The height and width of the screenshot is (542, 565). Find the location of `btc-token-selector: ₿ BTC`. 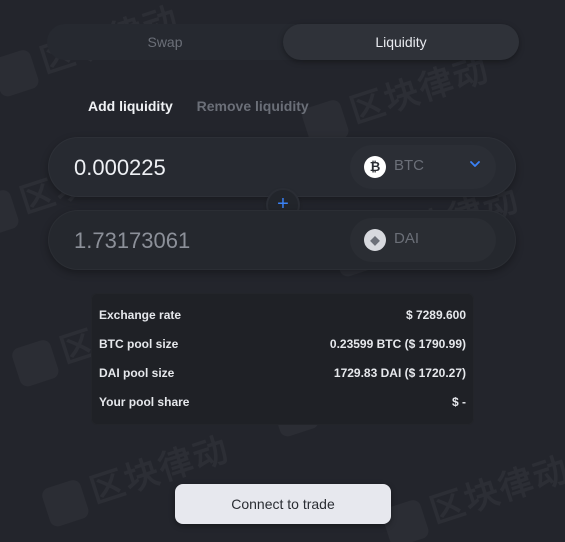

btc-token-selector: ₿ BTC is located at coordinates (423, 167).